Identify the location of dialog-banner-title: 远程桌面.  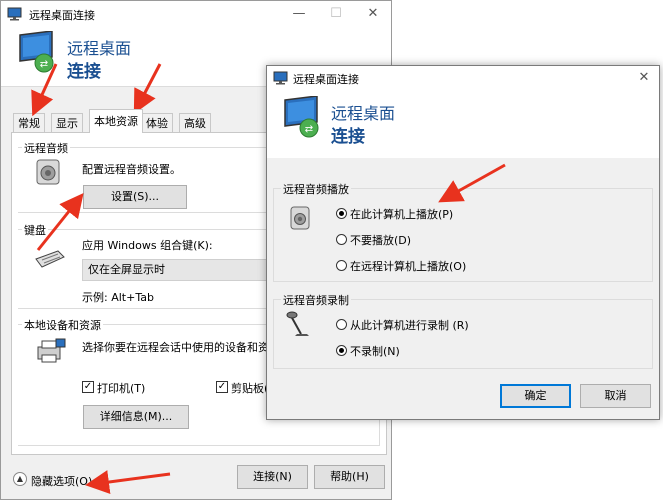
(363, 113).